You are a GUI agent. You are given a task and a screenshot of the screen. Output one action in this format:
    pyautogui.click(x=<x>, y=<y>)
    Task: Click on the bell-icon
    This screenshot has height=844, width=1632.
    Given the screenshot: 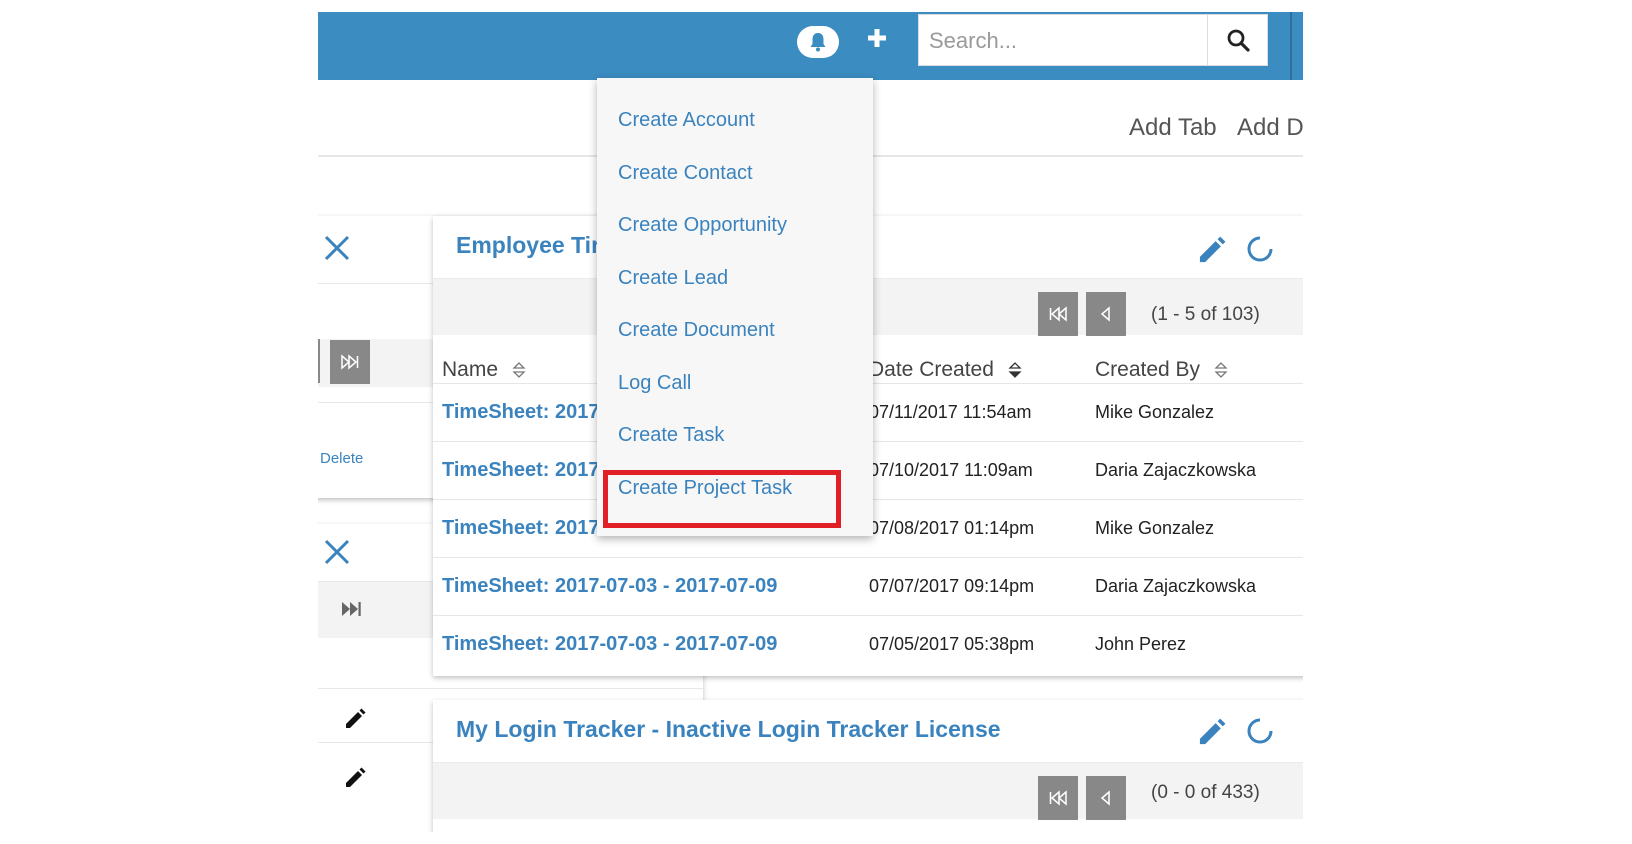 What is the action you would take?
    pyautogui.click(x=818, y=42)
    